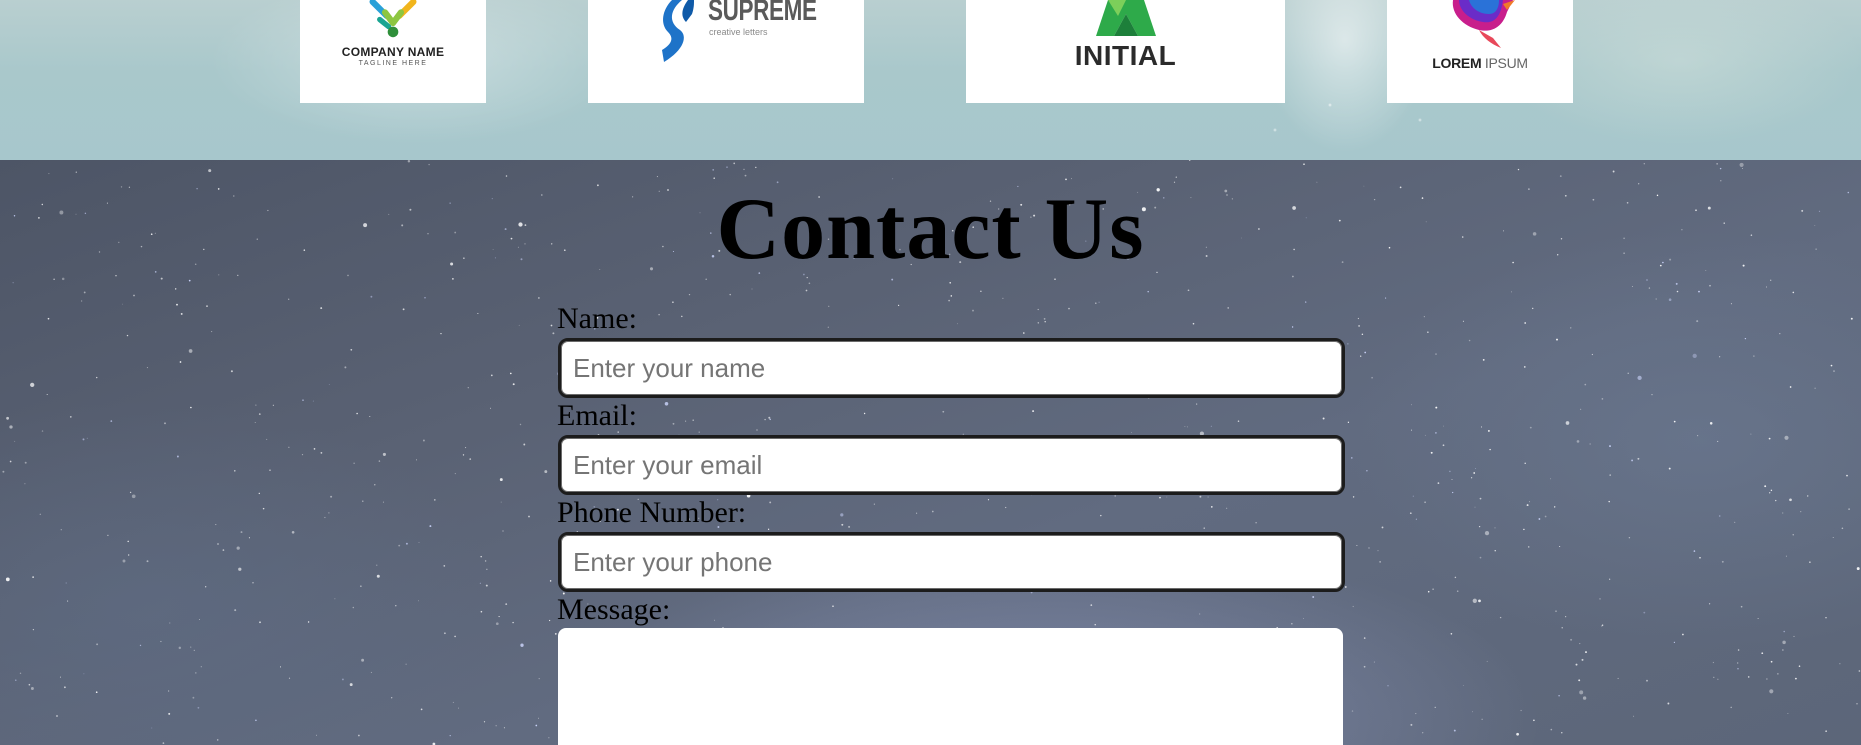  What do you see at coordinates (1126, 18) in the screenshot?
I see `initial-logo-icon` at bounding box center [1126, 18].